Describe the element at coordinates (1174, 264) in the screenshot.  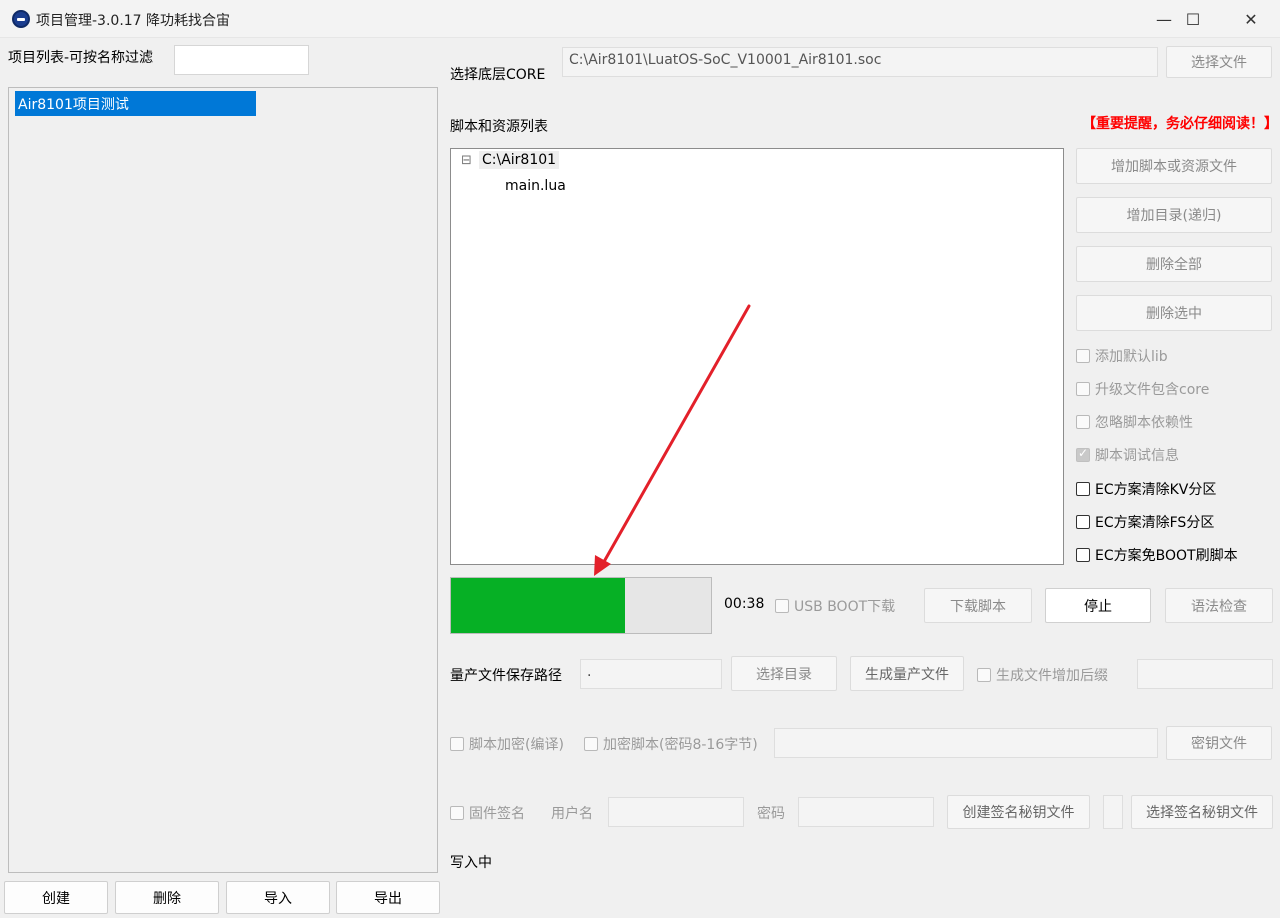
I see `delete-all-button: 删除全部` at that location.